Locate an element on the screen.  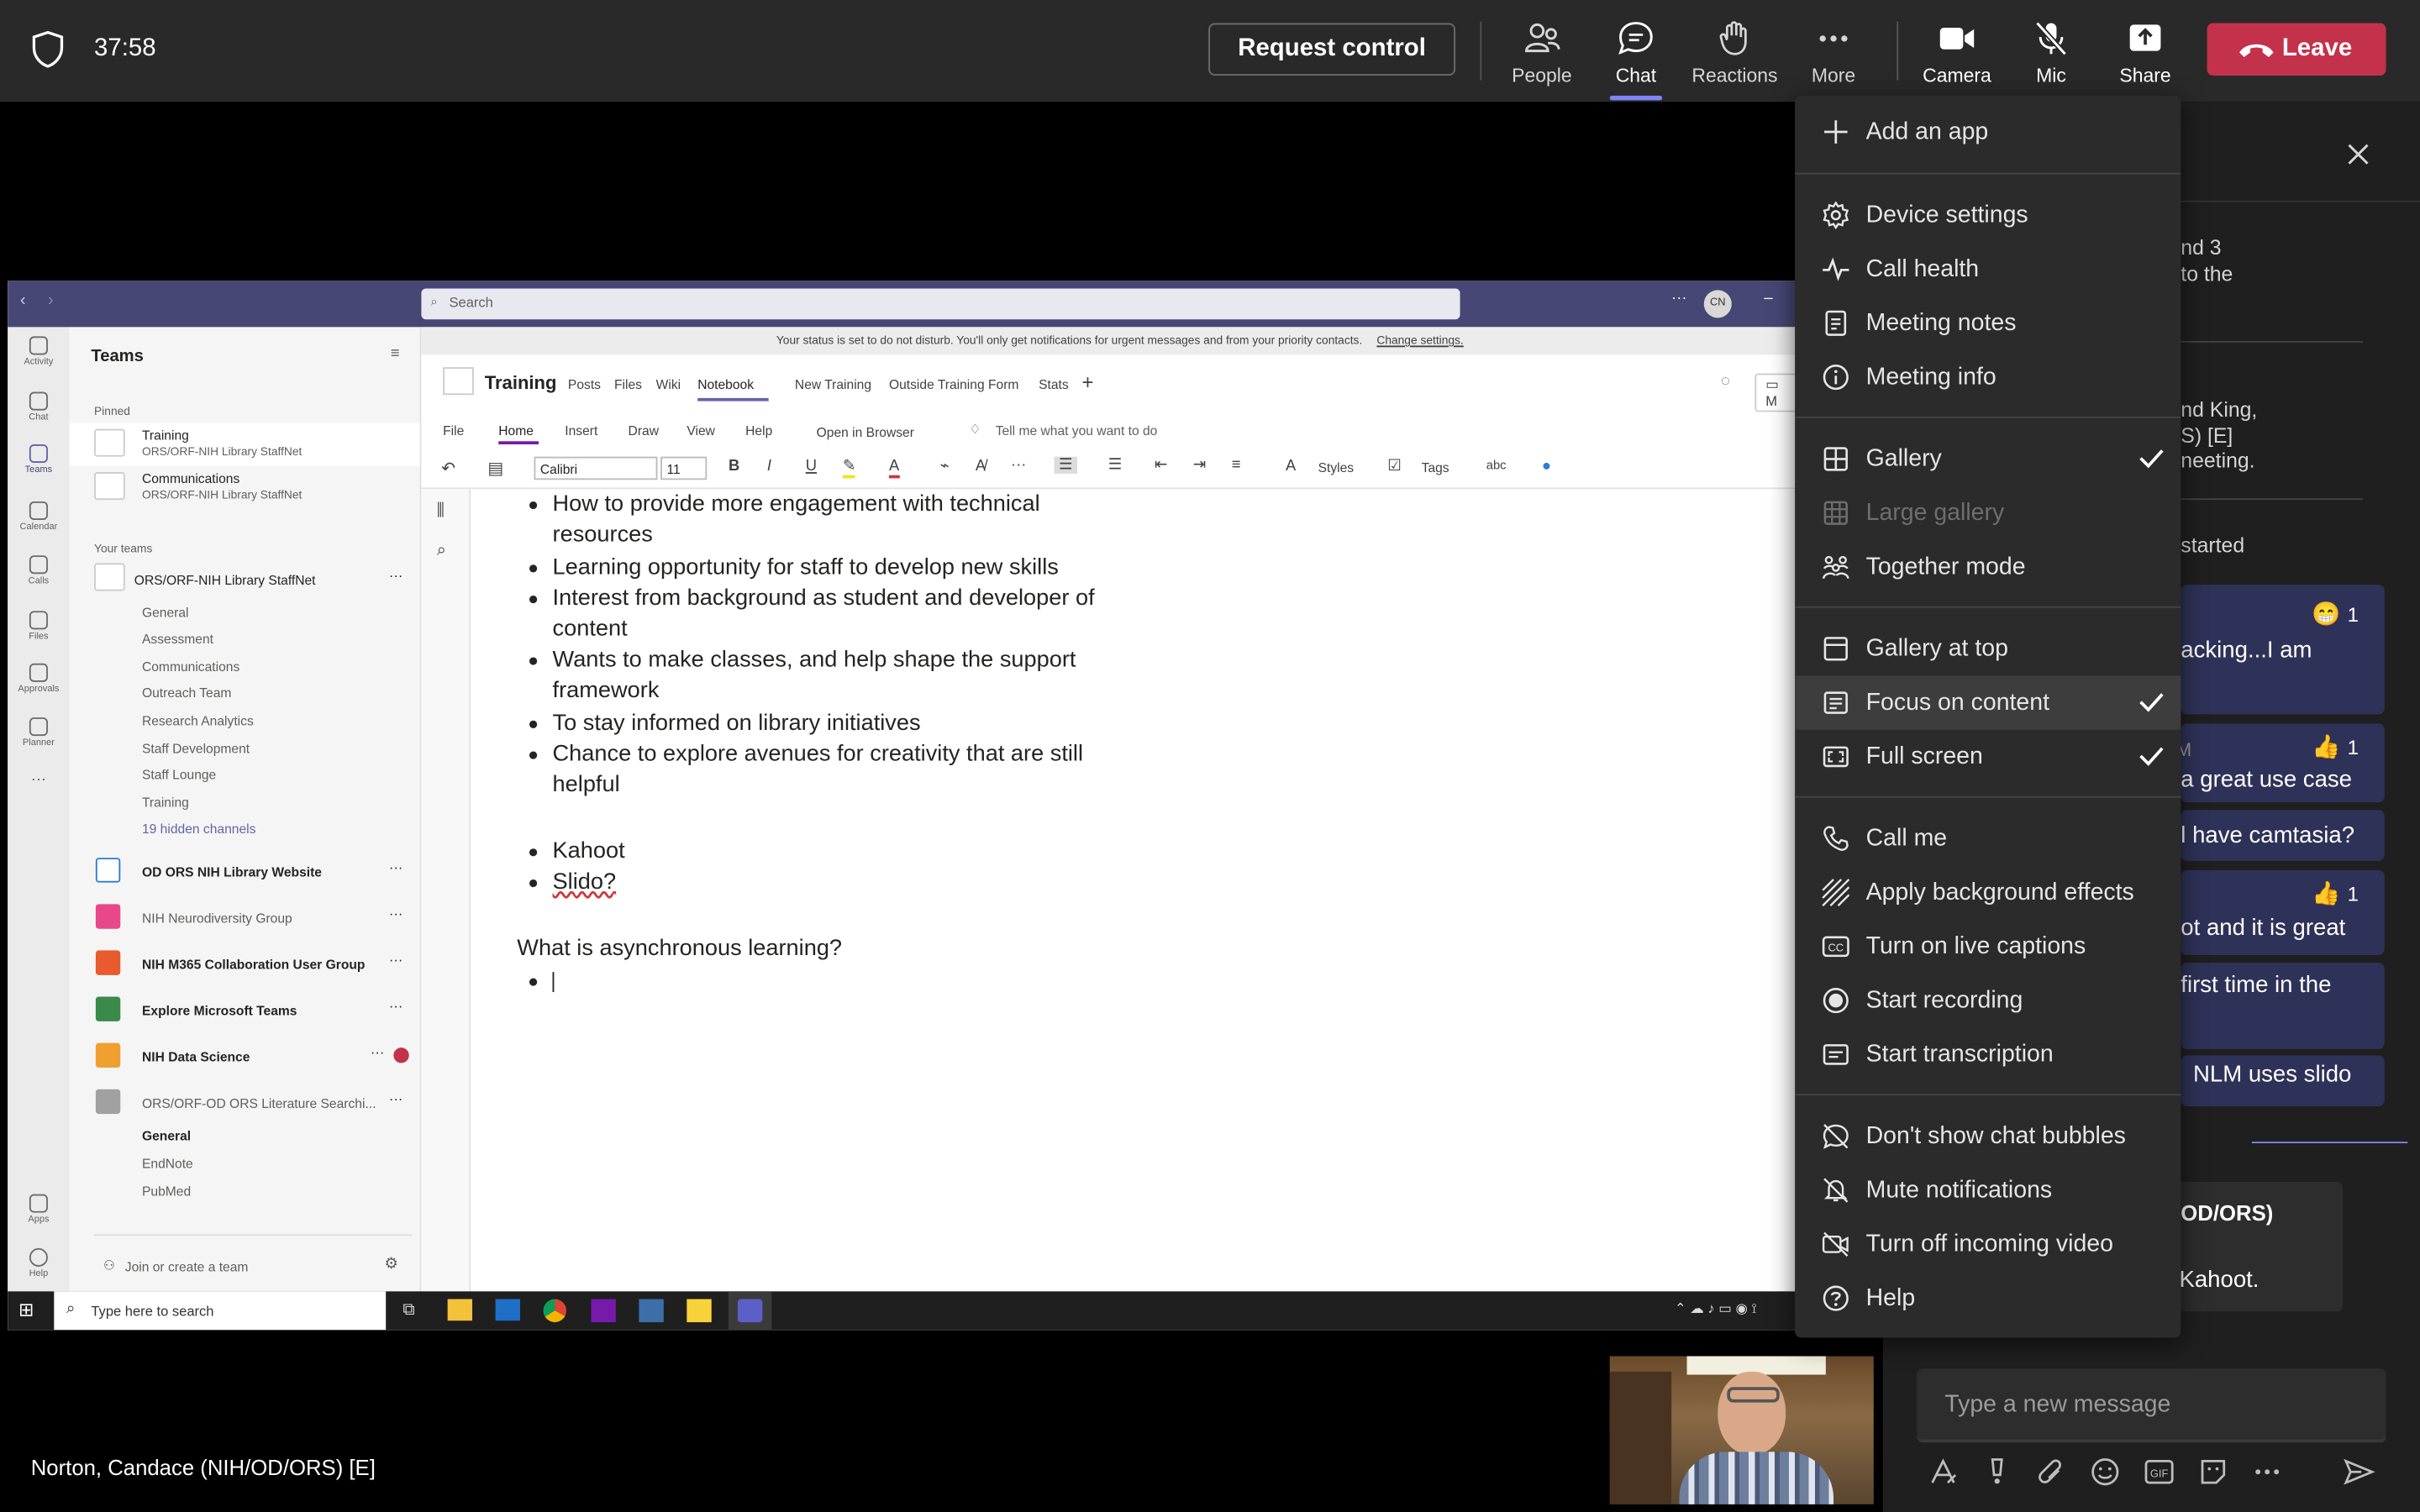
underline-icon: U is located at coordinates (811, 467).